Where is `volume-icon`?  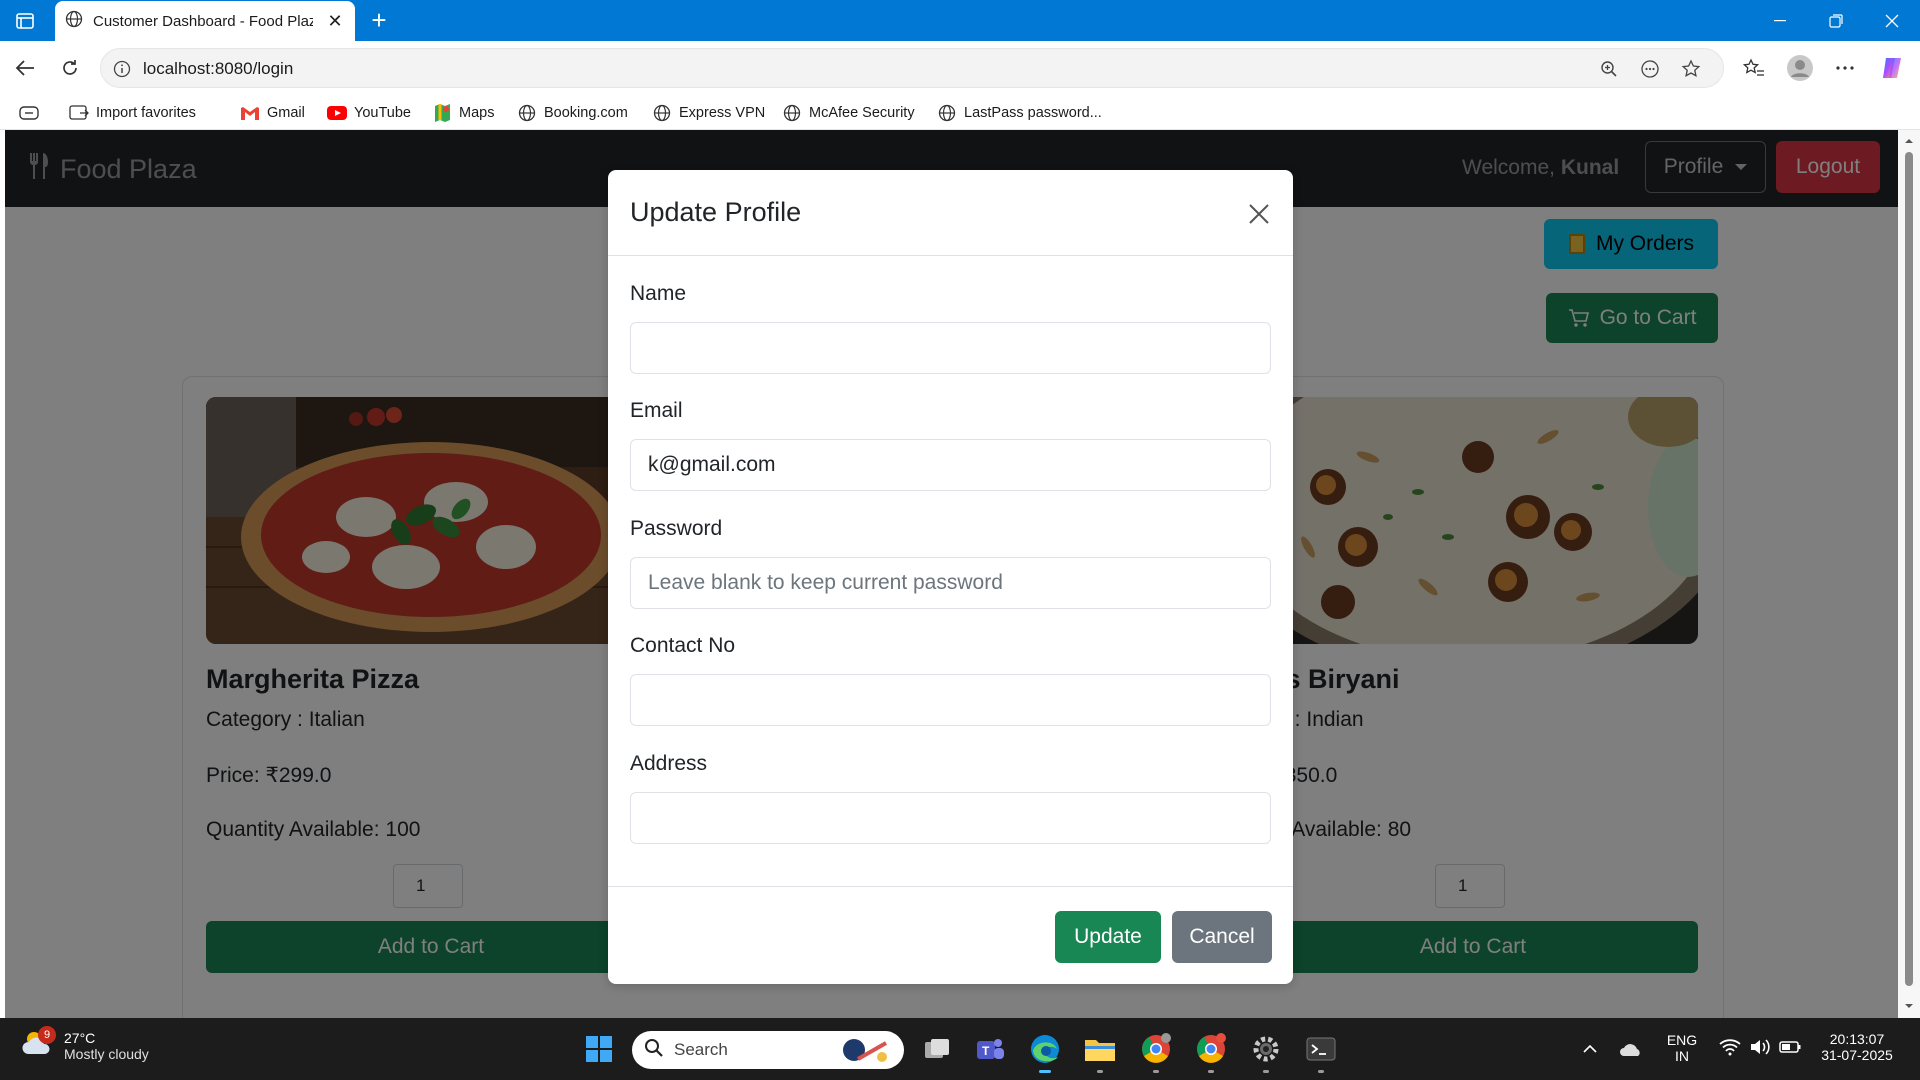 volume-icon is located at coordinates (1760, 1049).